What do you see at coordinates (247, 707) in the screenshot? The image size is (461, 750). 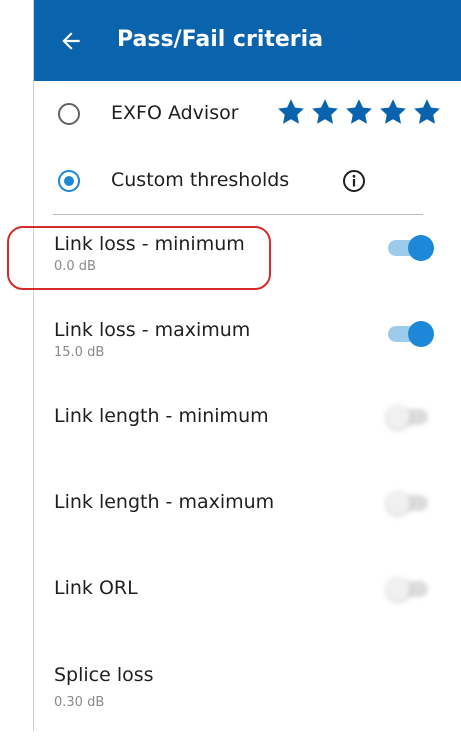 I see `setting-splice-loss: Splice loss 0.30 dB` at bounding box center [247, 707].